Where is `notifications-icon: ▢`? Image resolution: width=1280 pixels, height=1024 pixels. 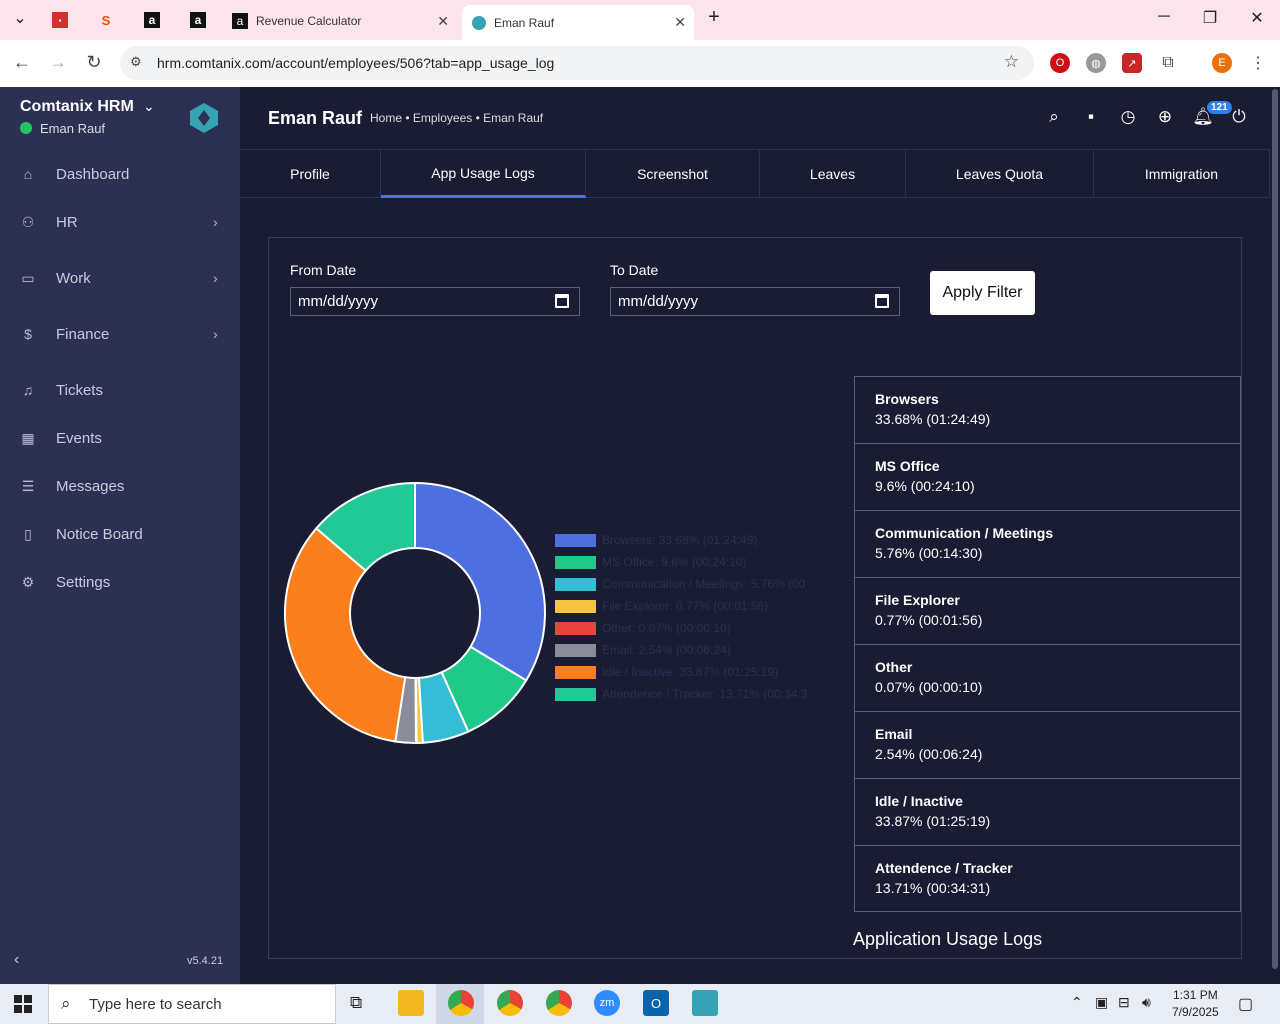 notifications-icon: ▢ is located at coordinates (1245, 1004).